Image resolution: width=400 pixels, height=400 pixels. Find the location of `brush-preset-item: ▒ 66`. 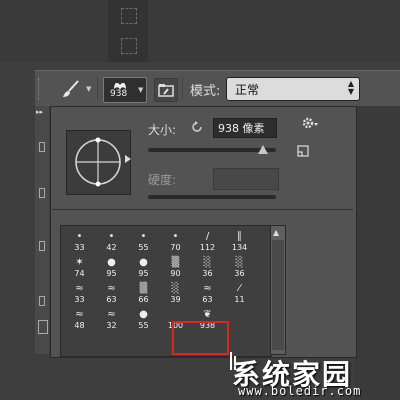

brush-preset-item: ▒ 66 is located at coordinates (143, 294).